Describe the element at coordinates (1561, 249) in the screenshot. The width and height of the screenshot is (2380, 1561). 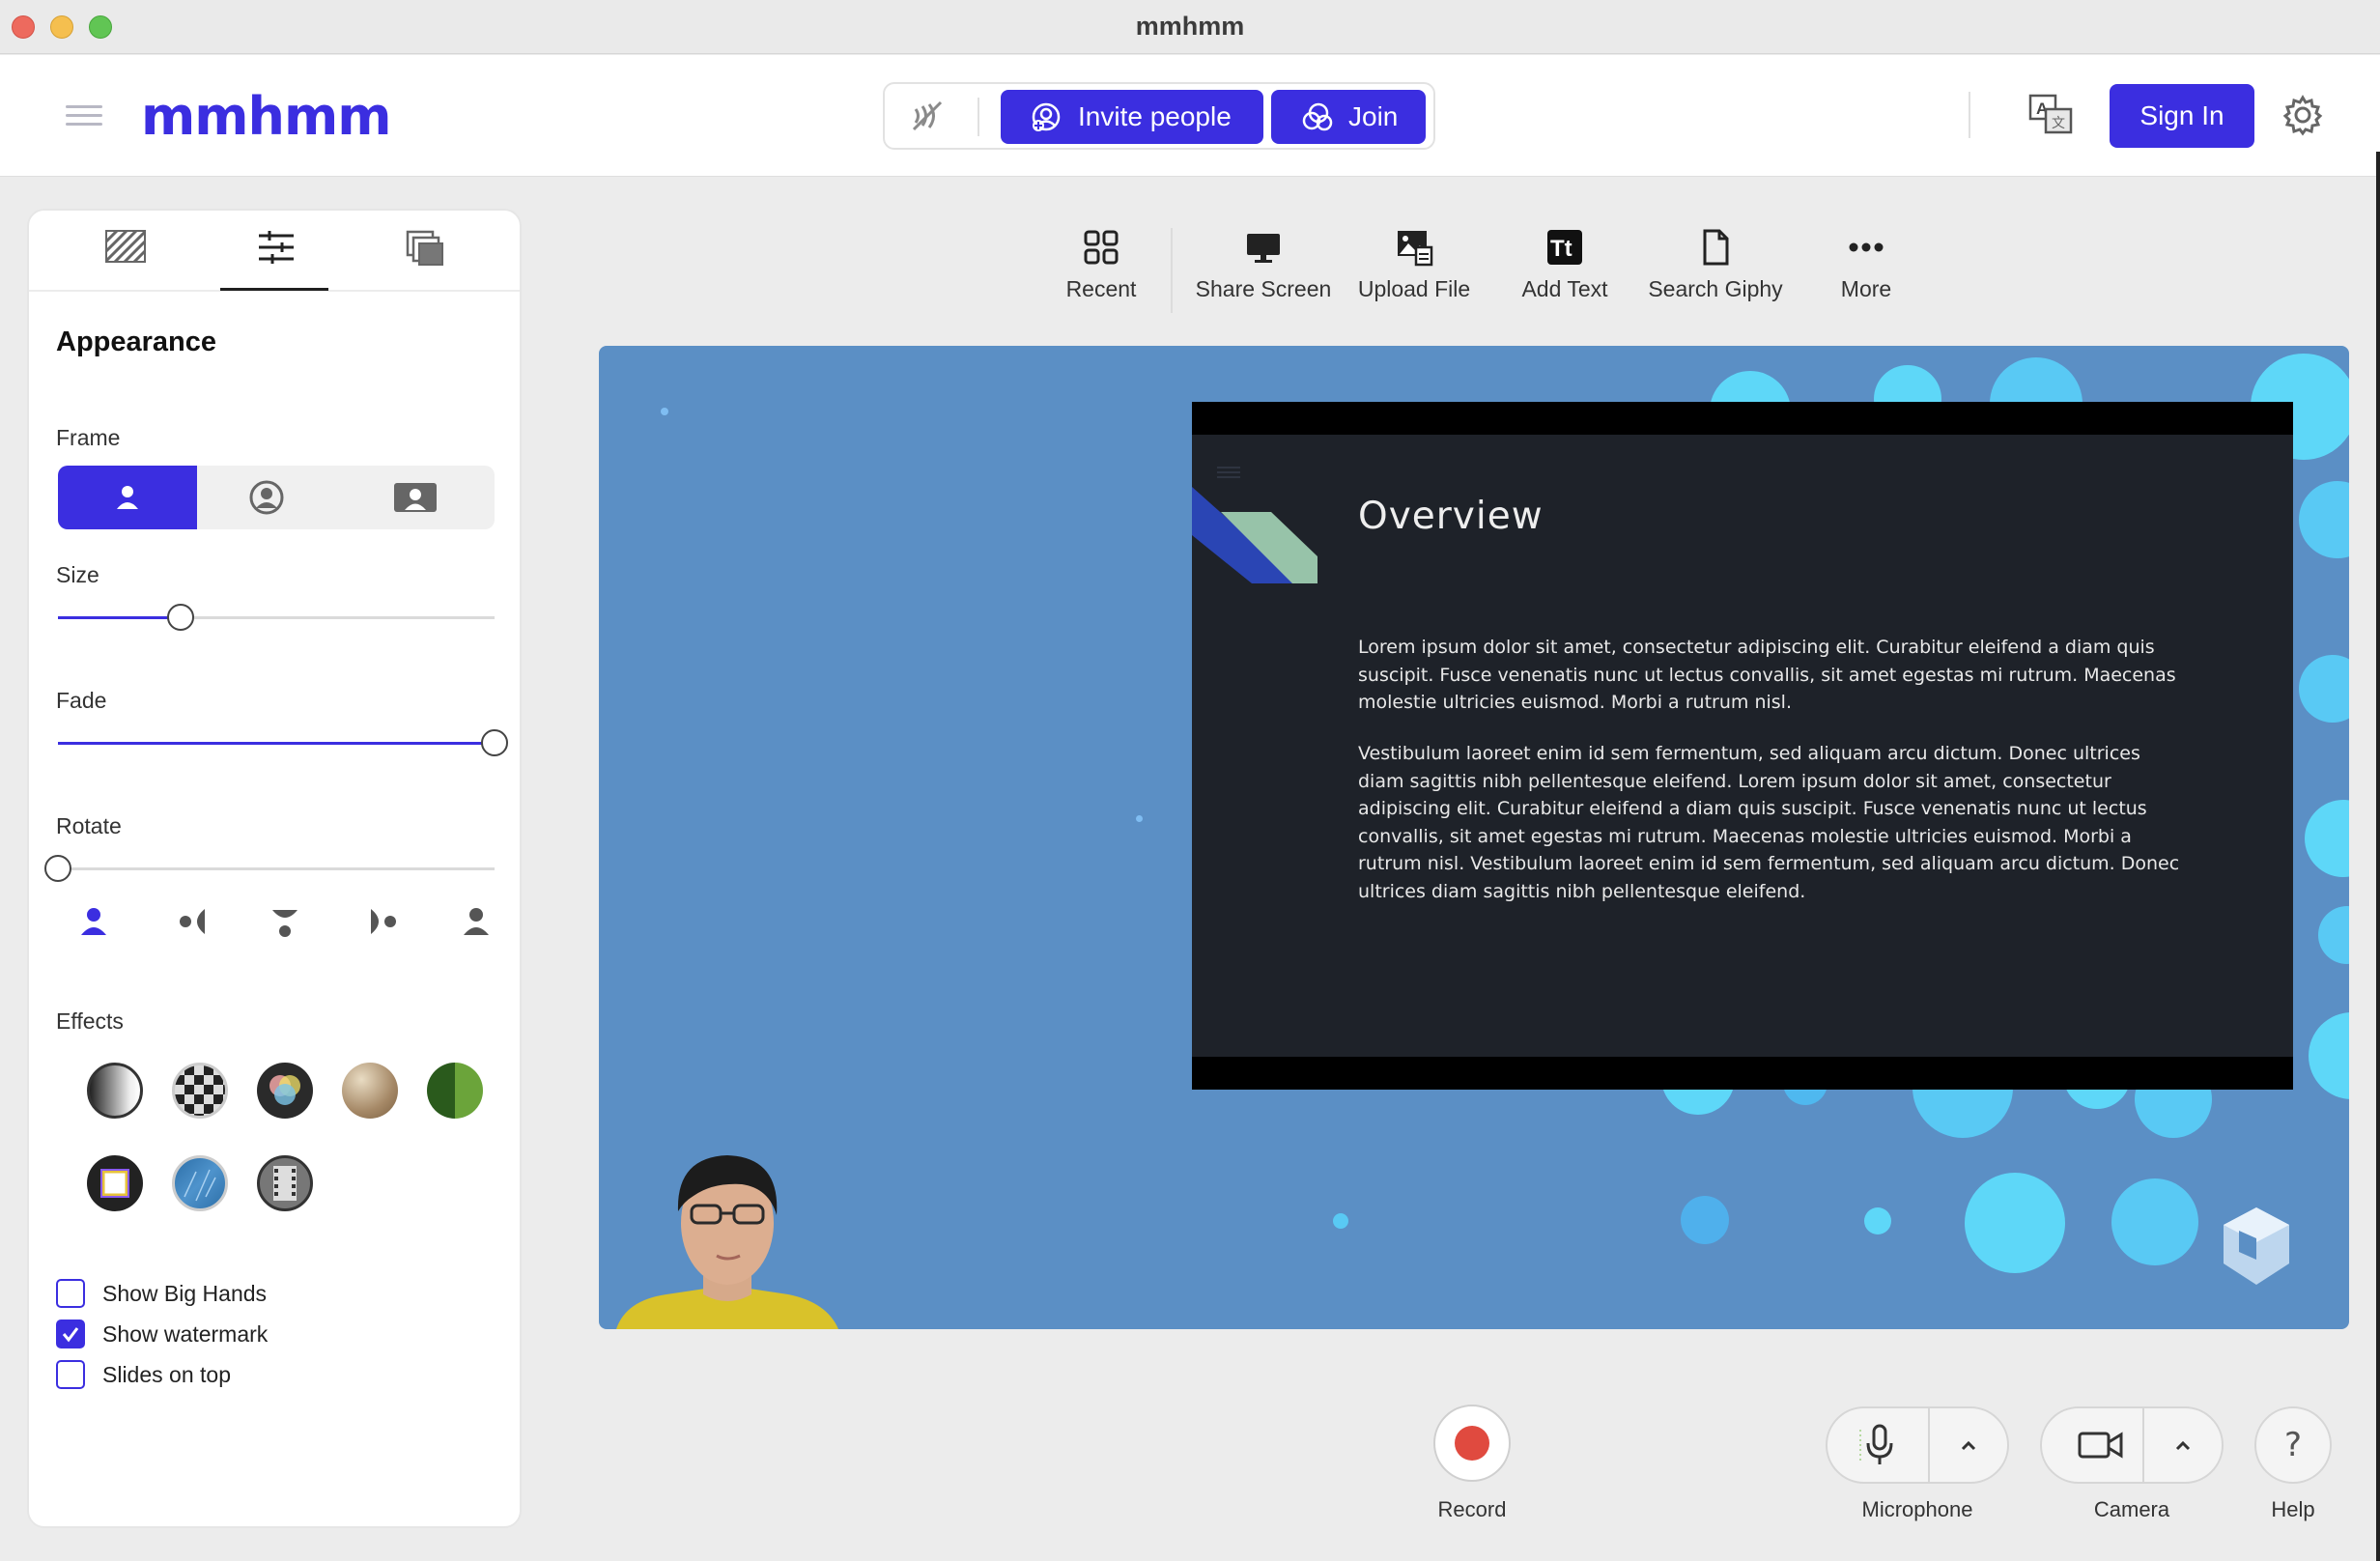
I see `svg-text: Tt` at that location.